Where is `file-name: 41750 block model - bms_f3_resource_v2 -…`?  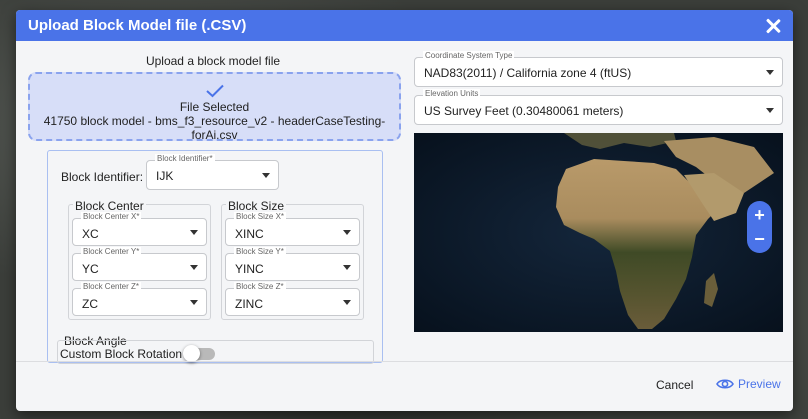 file-name: 41750 block model - bms_f3_resource_v2 -… is located at coordinates (214, 128).